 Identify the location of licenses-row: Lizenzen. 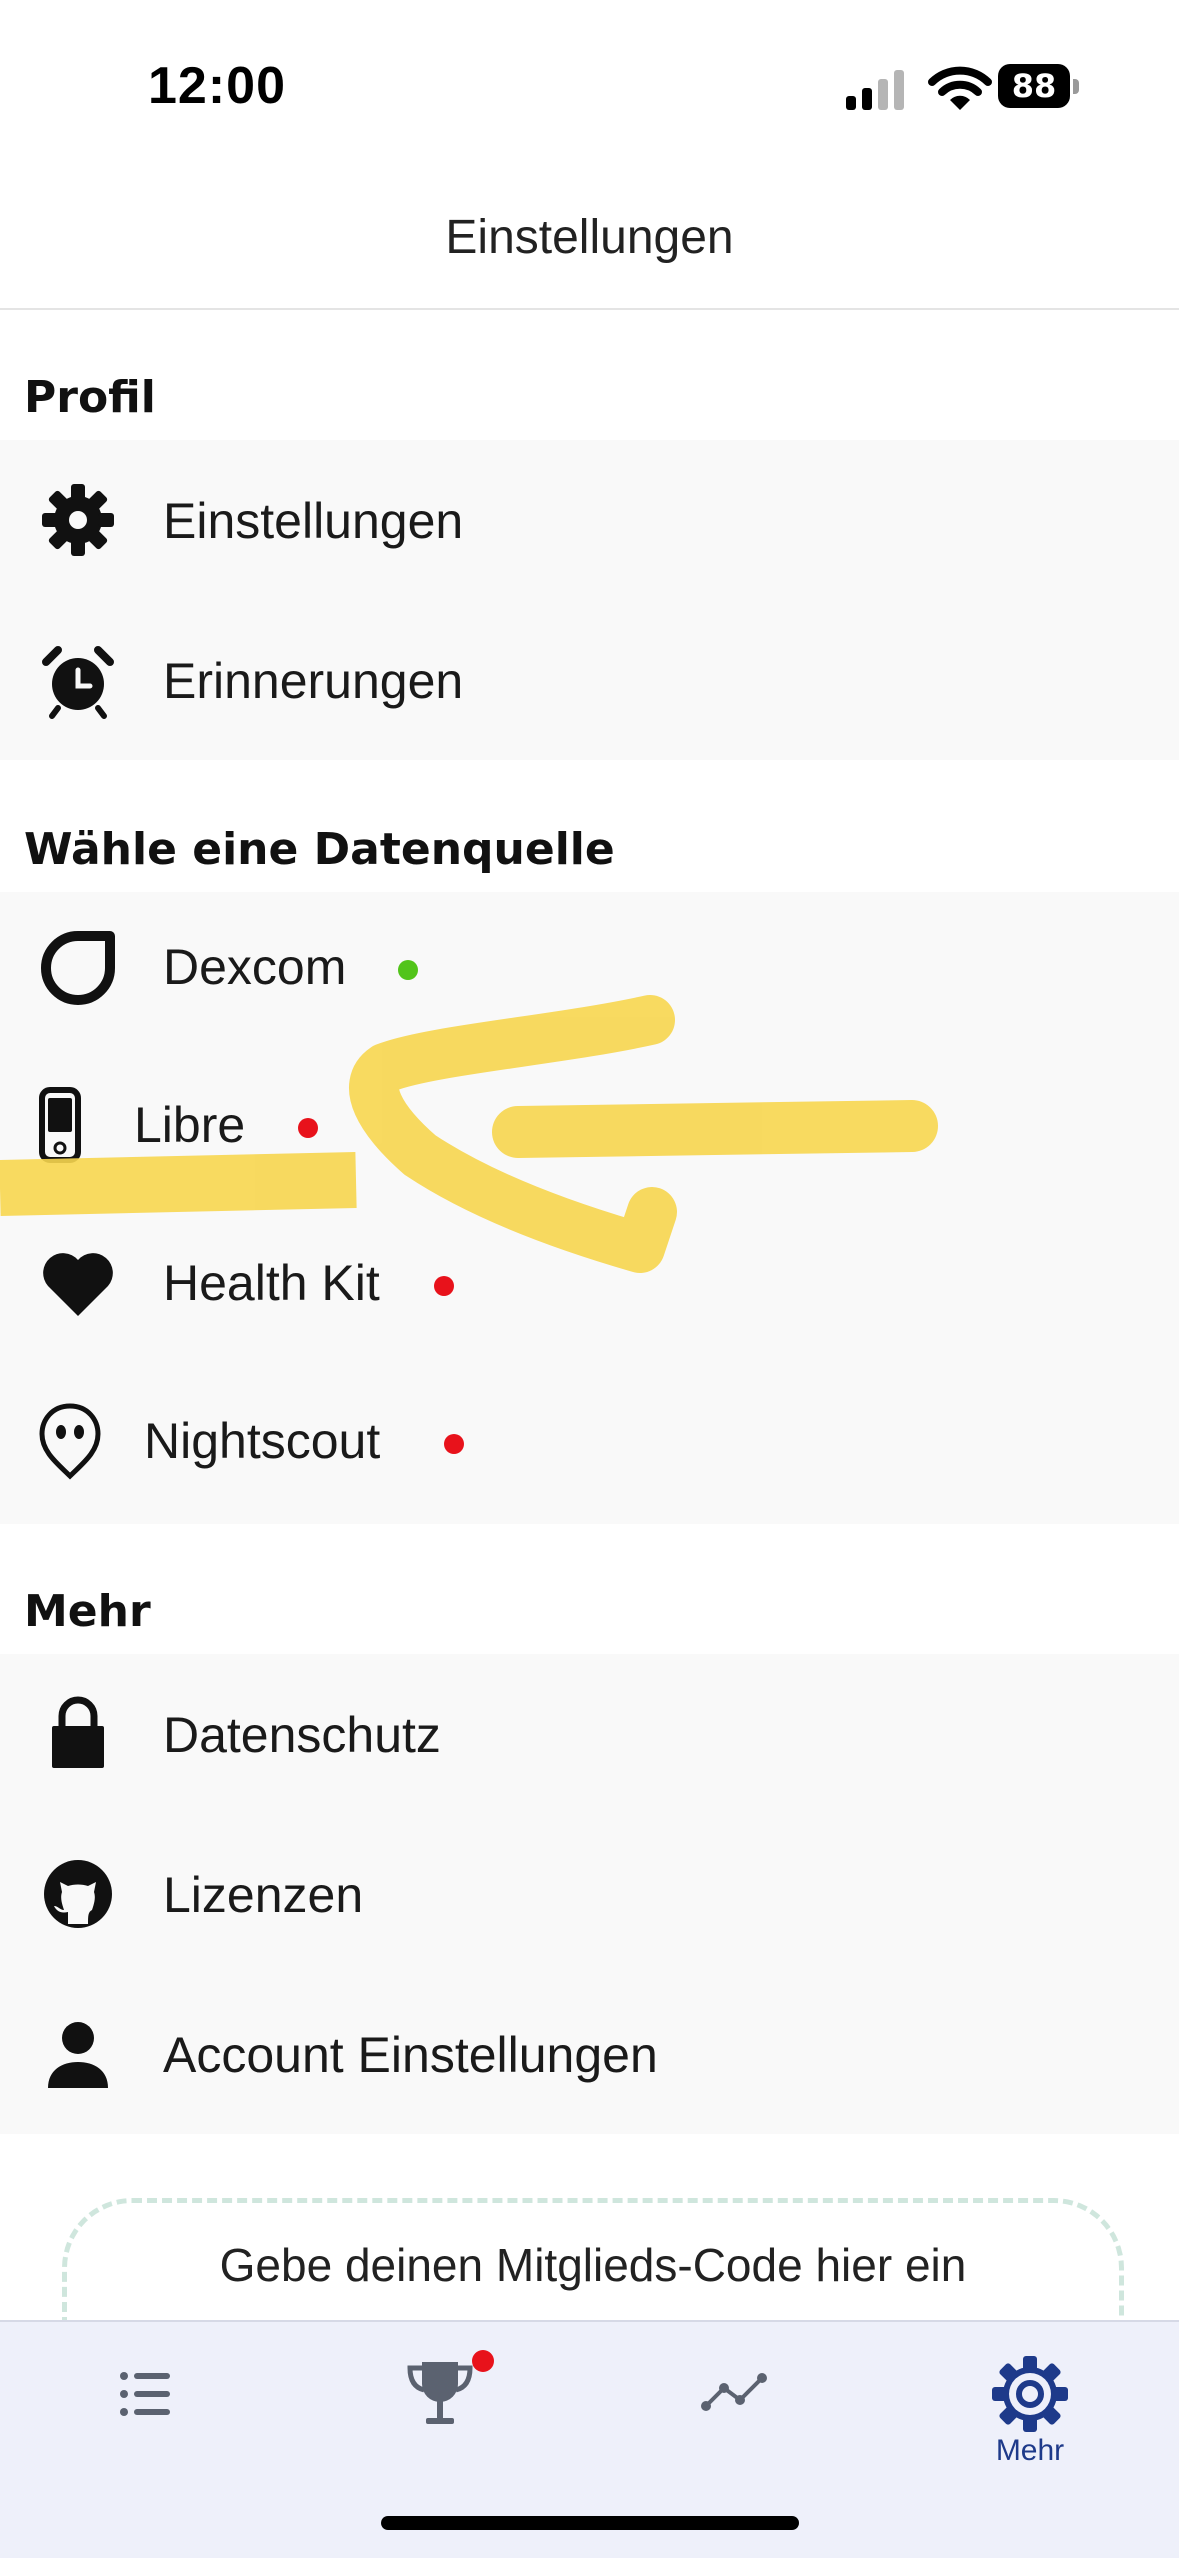
(589, 1894).